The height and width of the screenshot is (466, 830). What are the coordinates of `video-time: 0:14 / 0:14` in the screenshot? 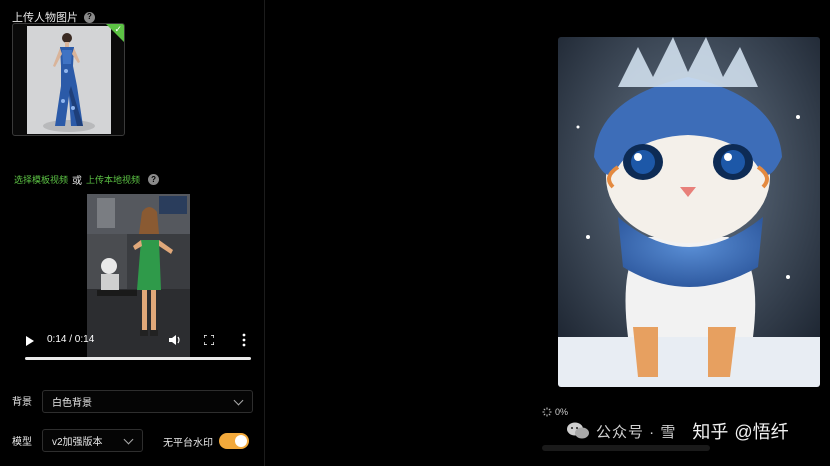 It's located at (71, 339).